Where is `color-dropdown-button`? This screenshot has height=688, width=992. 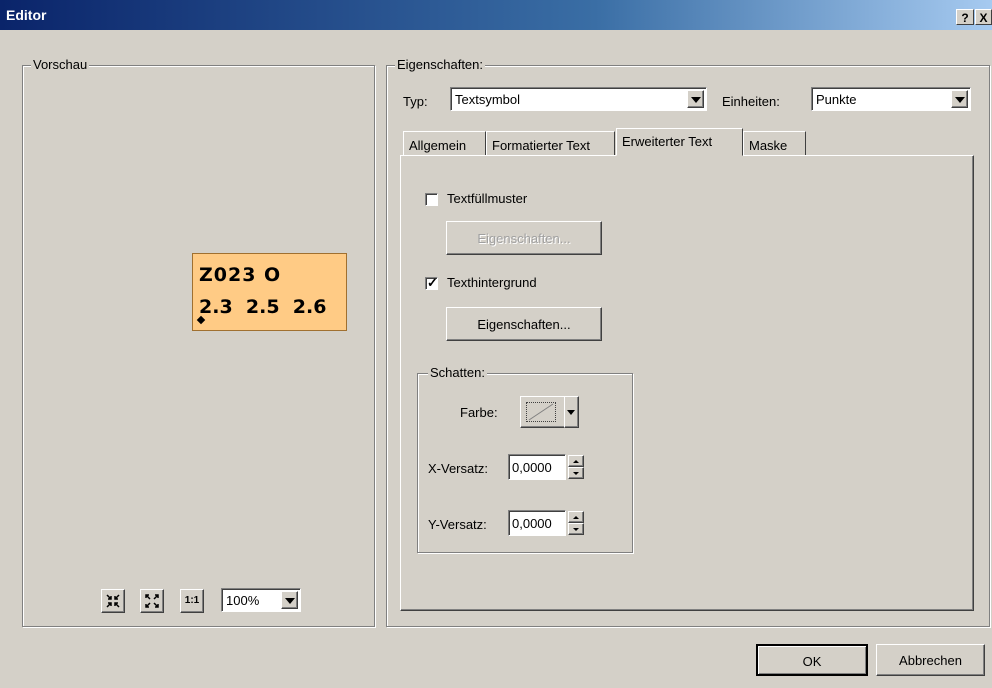 color-dropdown-button is located at coordinates (571, 412).